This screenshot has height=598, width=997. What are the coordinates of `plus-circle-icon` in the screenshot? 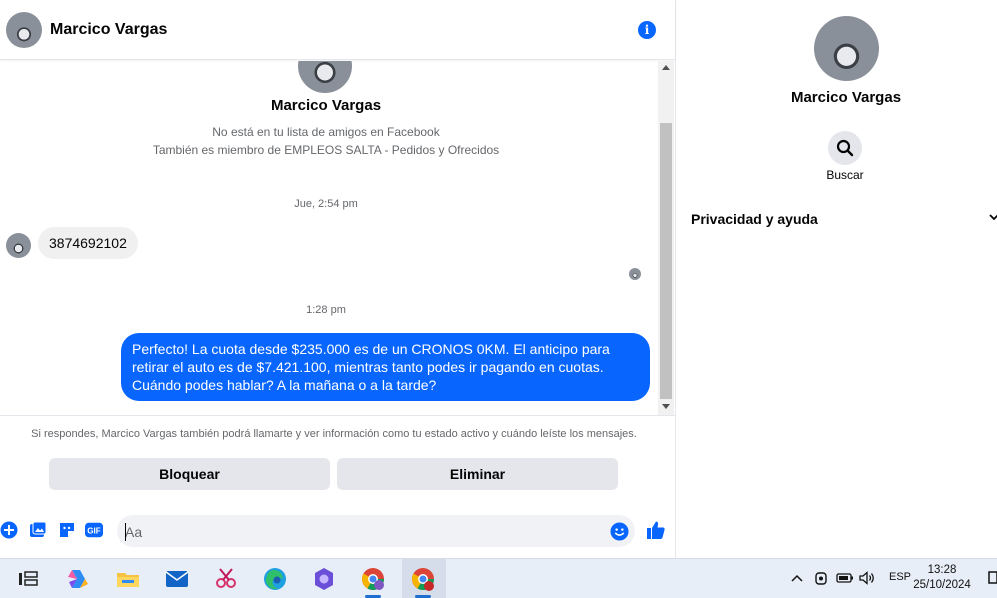 It's located at (9, 530).